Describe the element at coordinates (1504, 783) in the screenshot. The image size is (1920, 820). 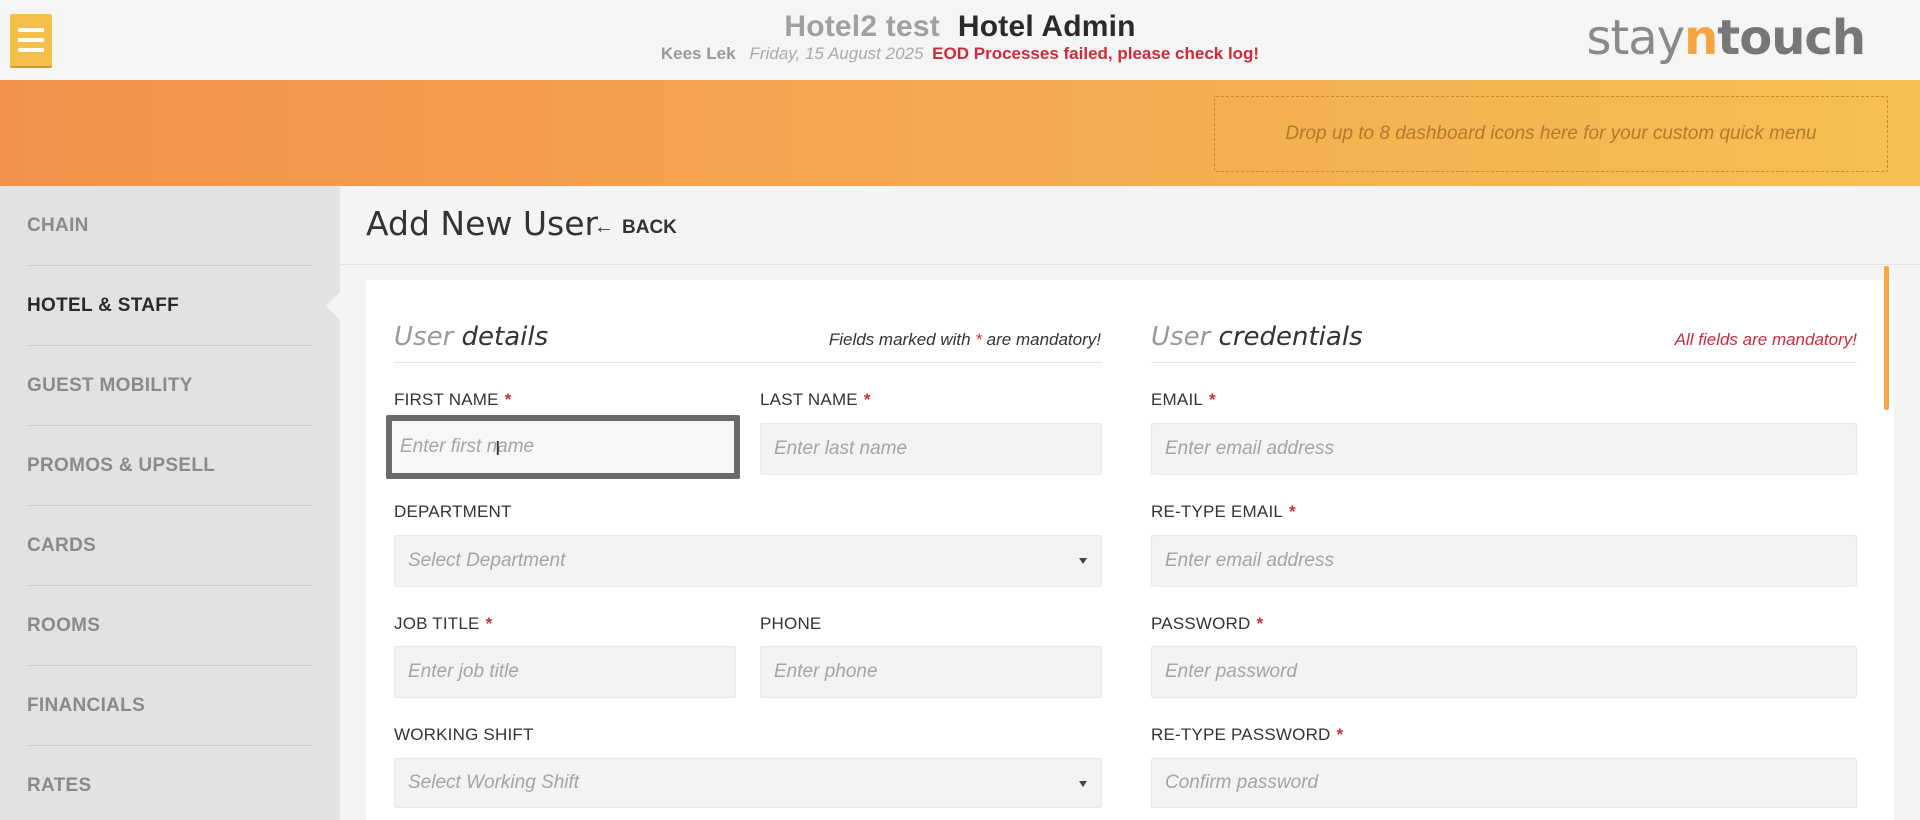
I see `retype-password-input` at that location.